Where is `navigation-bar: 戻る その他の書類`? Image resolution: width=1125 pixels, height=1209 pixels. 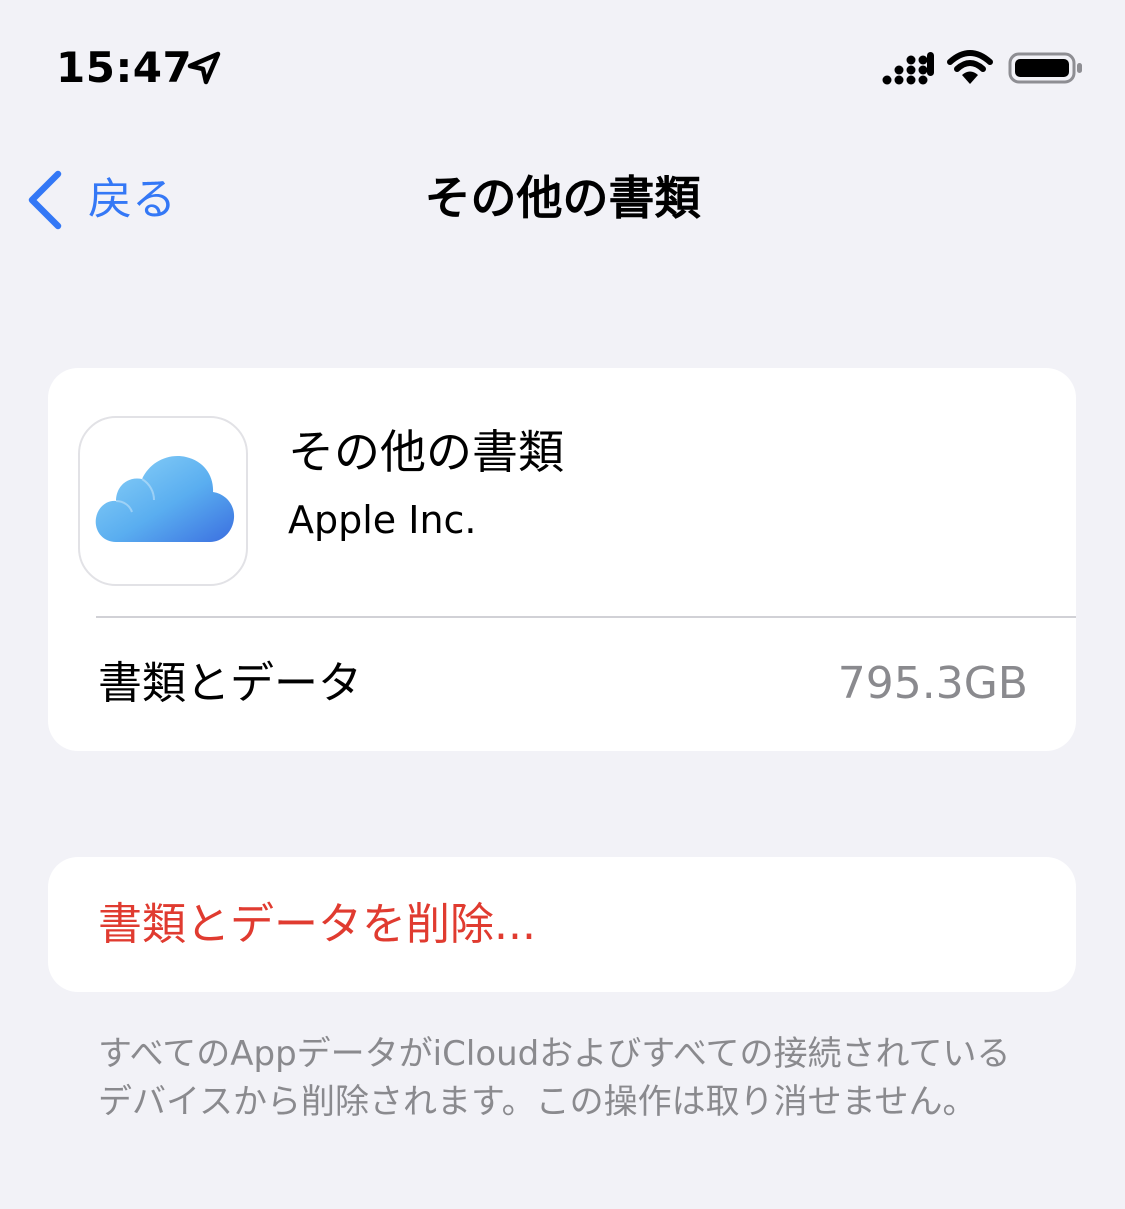 navigation-bar: 戻る その他の書類 is located at coordinates (562, 200).